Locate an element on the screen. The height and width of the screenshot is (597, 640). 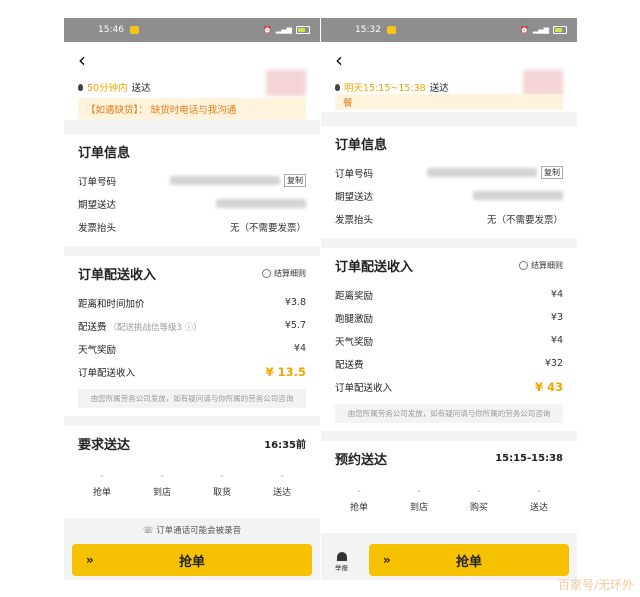
delivery-requirement-card: 预约送达 15:15-15:38 - 抢单 - 到店 - 购买 - 送达 is located at coordinates (449, 487).